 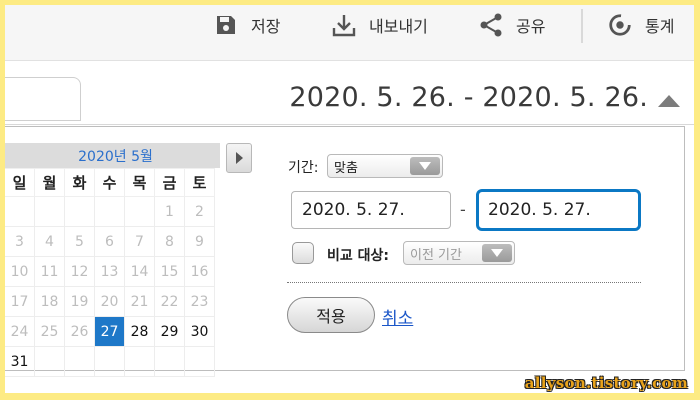 I want to click on calendar-day: 9, so click(x=199, y=241).